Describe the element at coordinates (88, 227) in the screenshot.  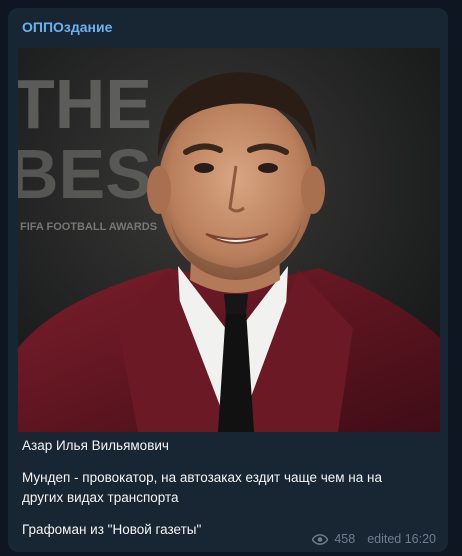
I see `backdrop-logo-text: FIFA FOOTBALL AWARDS` at that location.